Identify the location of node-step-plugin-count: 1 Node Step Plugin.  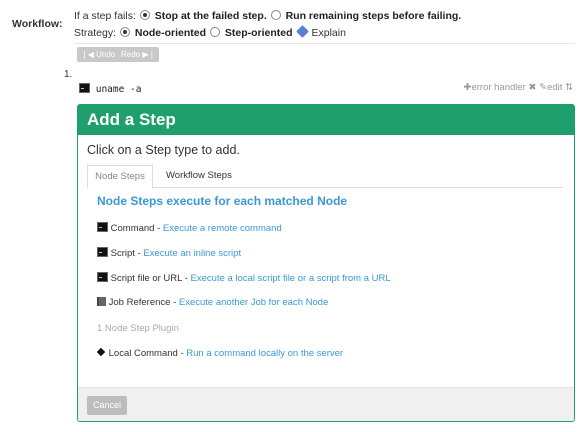
(138, 328).